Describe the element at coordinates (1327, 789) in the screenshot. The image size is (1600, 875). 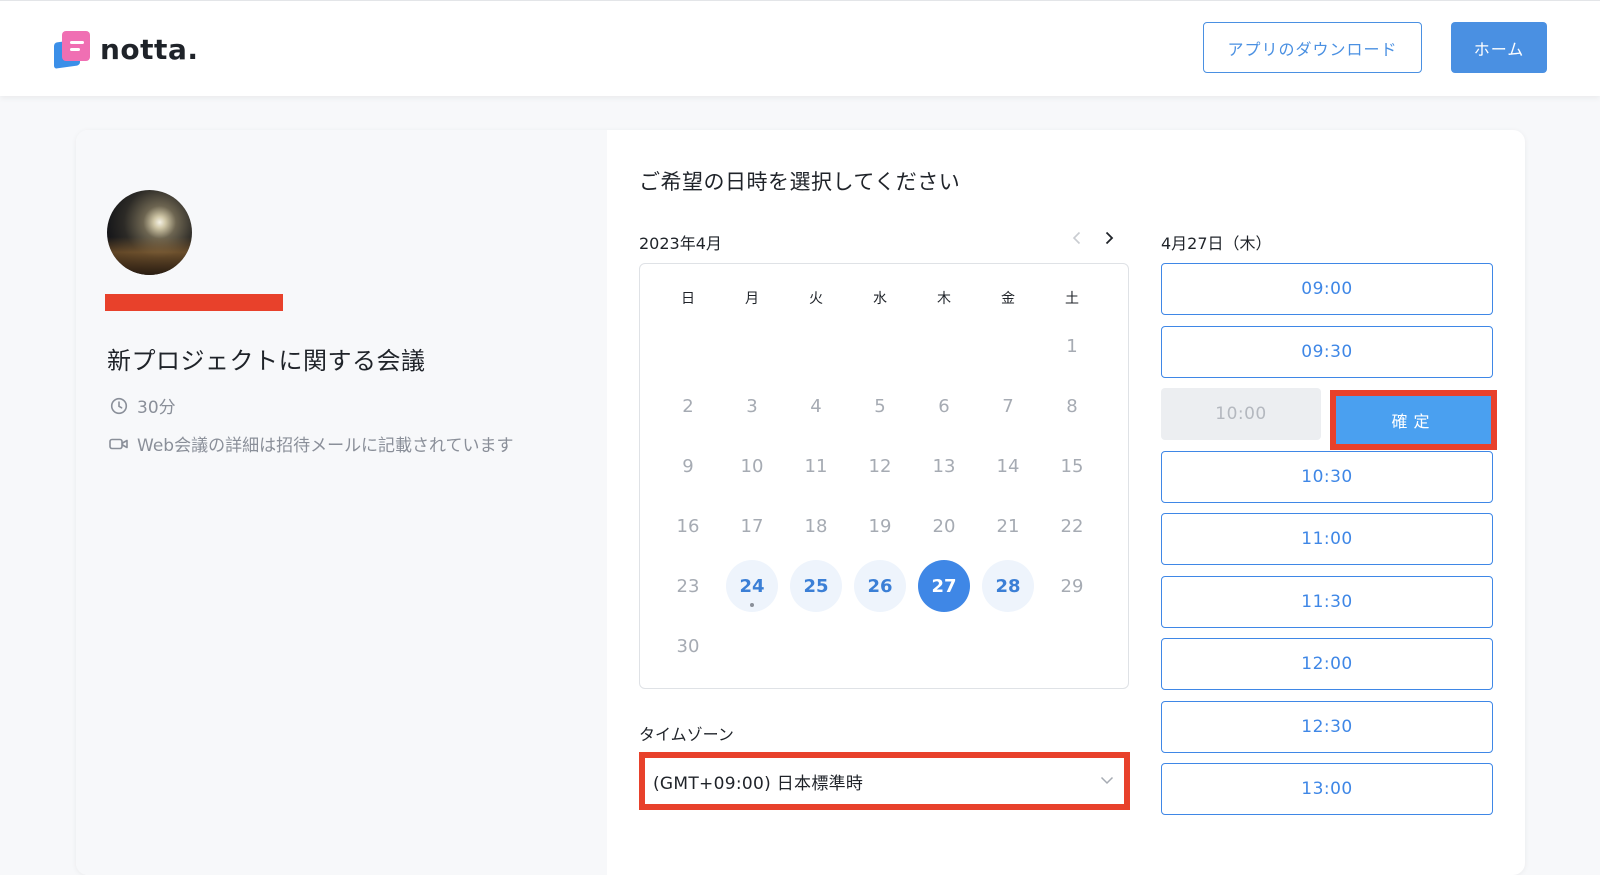
I see `time-slot-button: 13:00` at that location.